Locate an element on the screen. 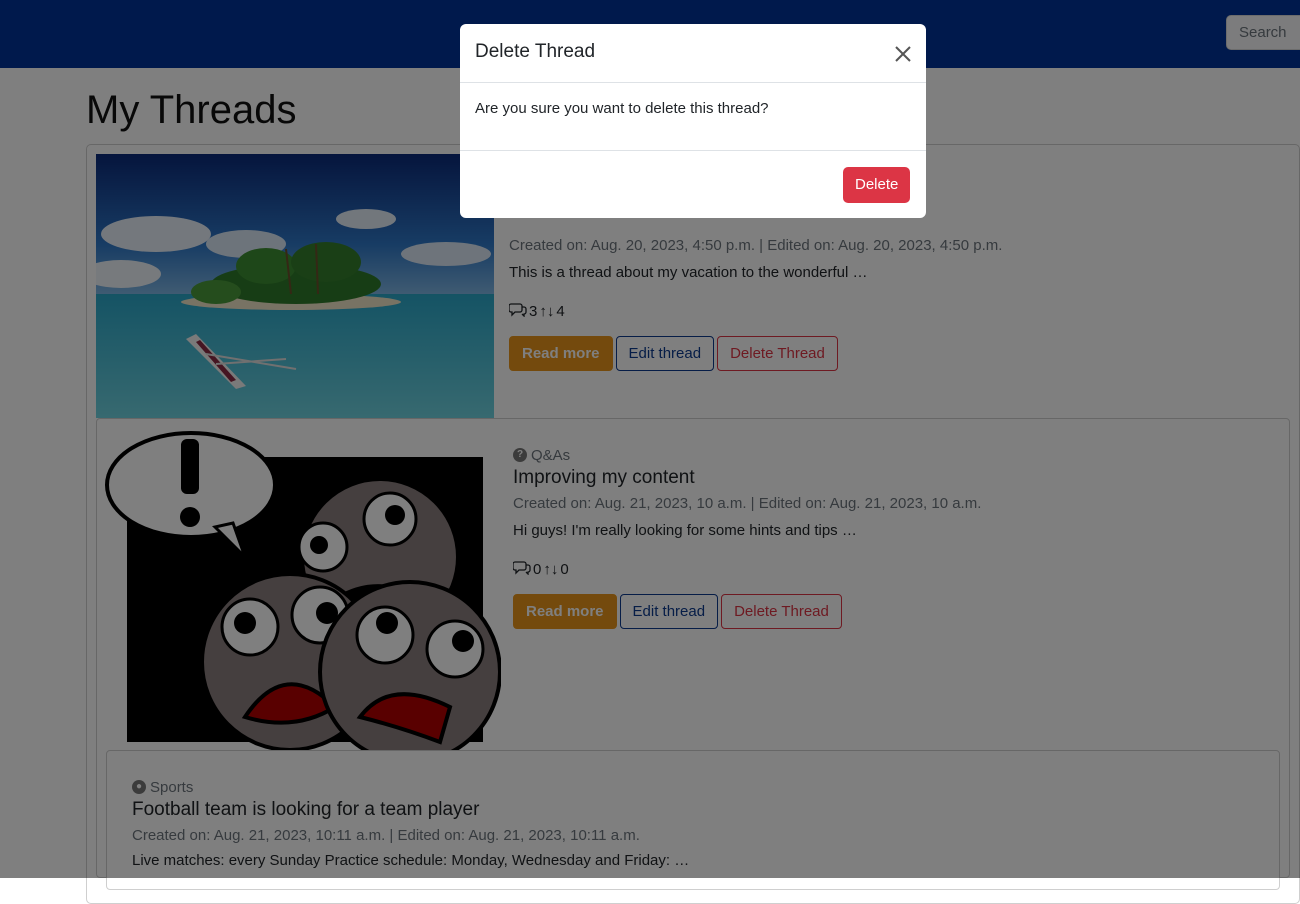  confirm-delete-button: Delete is located at coordinates (877, 185).